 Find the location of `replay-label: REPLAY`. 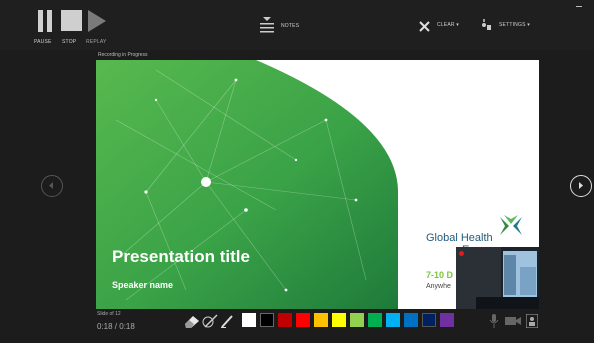

replay-label: REPLAY is located at coordinates (96, 42).